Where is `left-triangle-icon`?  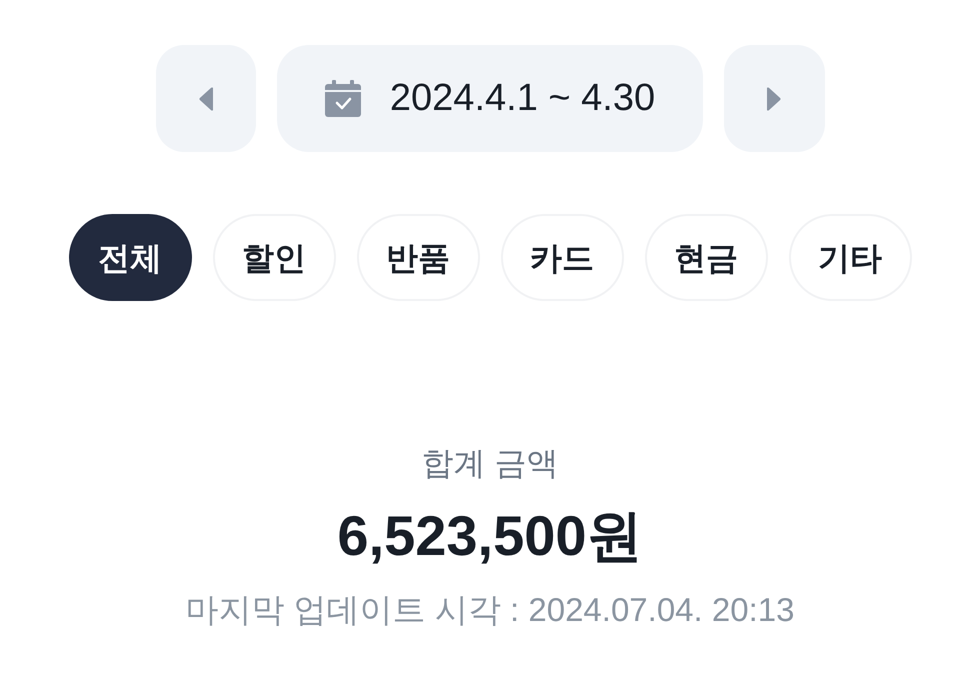 left-triangle-icon is located at coordinates (205, 98).